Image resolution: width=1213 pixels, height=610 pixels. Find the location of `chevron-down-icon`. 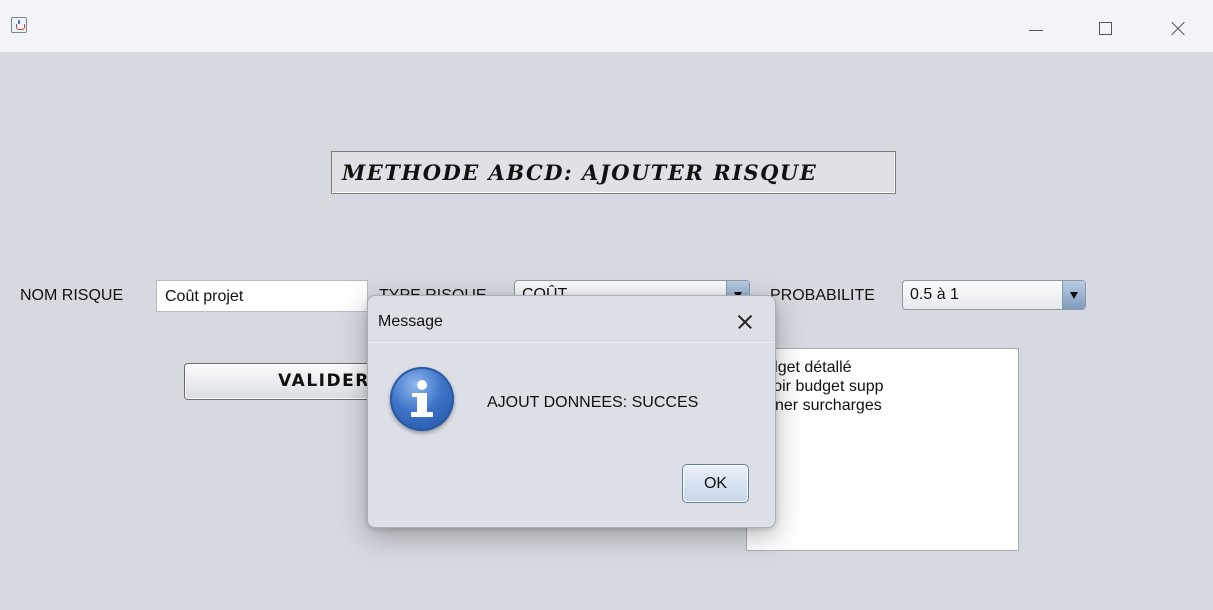

chevron-down-icon is located at coordinates (1073, 295).